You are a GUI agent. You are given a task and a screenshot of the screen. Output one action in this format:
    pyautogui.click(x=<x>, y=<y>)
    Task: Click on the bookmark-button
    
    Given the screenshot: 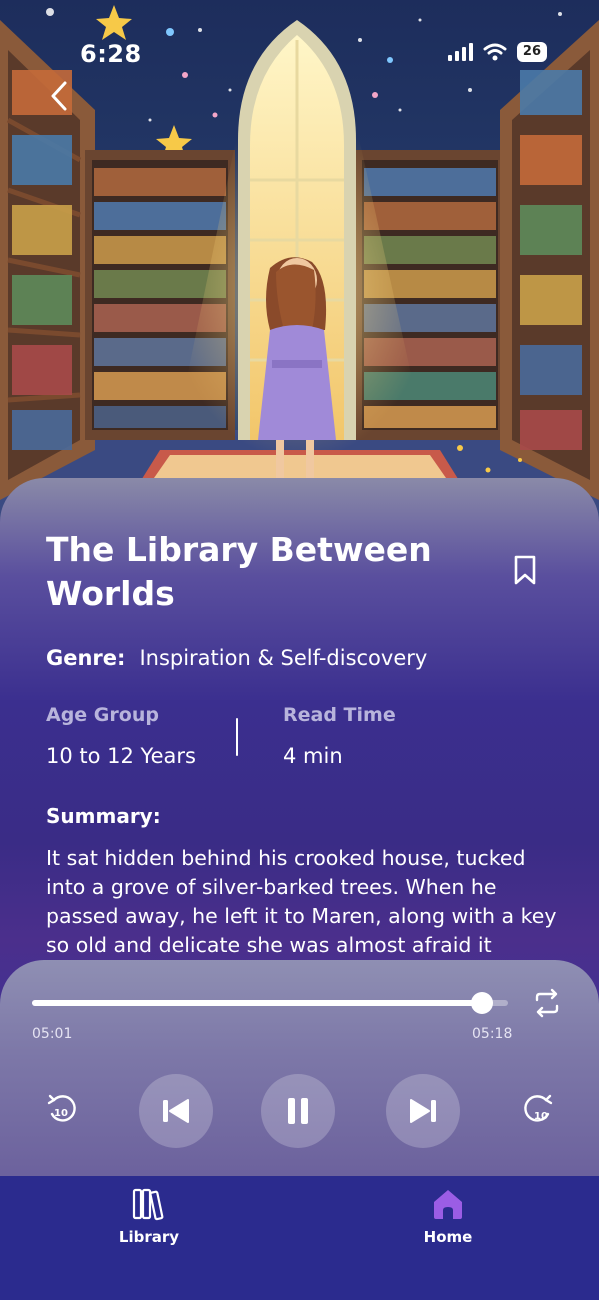 What is the action you would take?
    pyautogui.click(x=525, y=570)
    